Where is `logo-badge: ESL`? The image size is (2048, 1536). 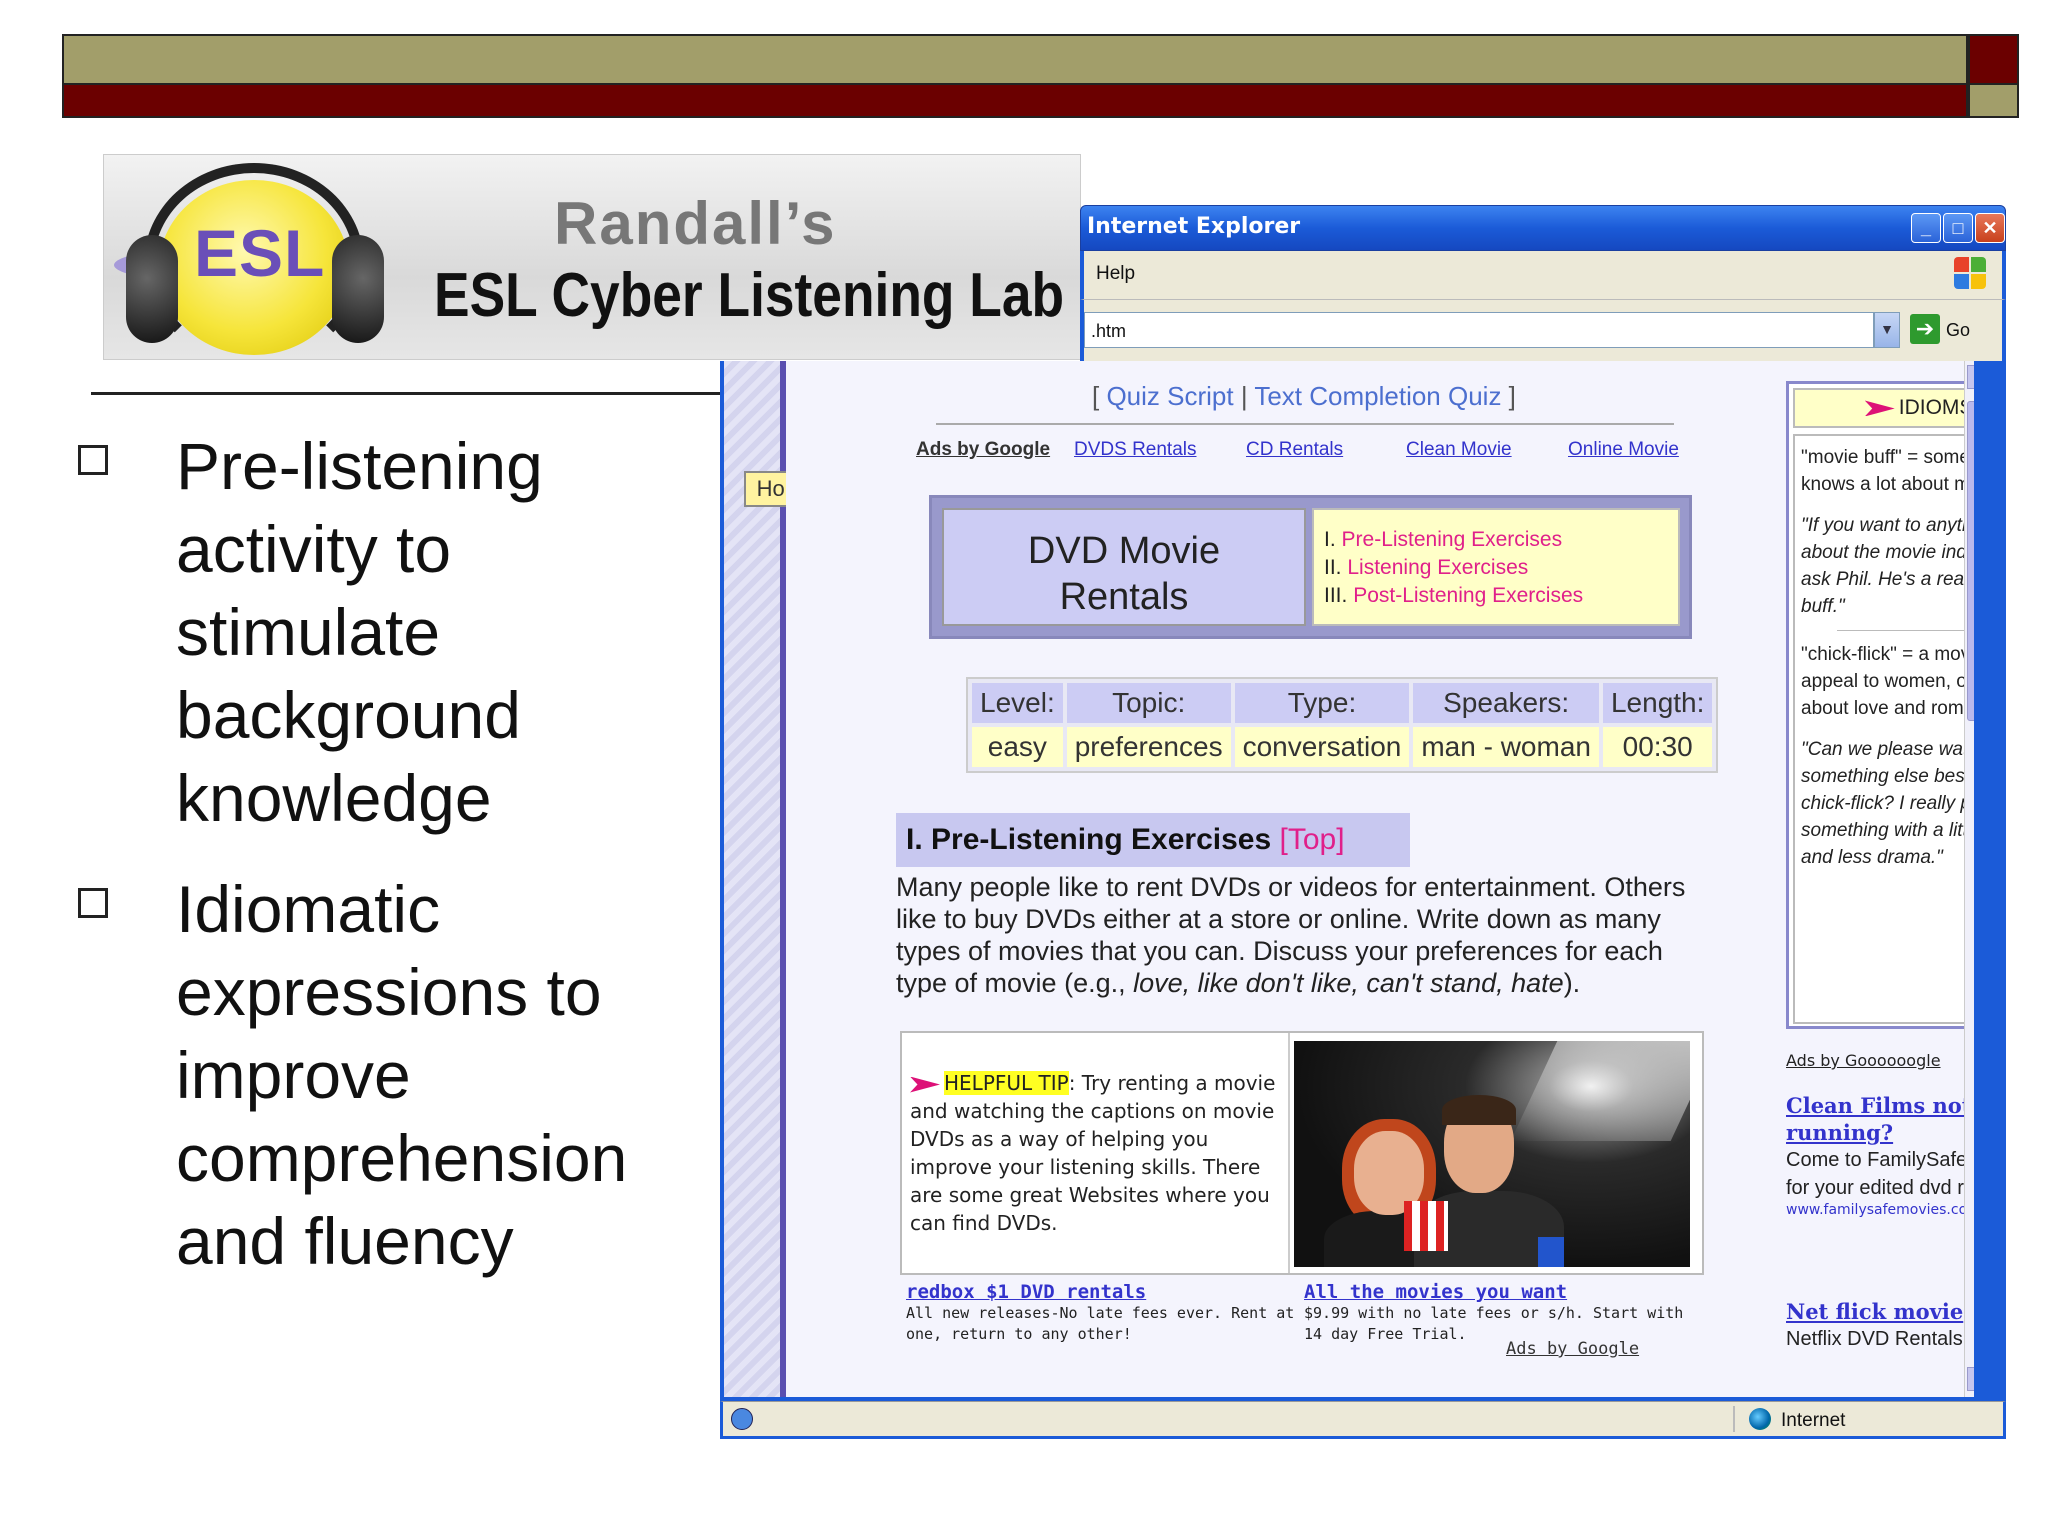 logo-badge: ESL is located at coordinates (260, 253).